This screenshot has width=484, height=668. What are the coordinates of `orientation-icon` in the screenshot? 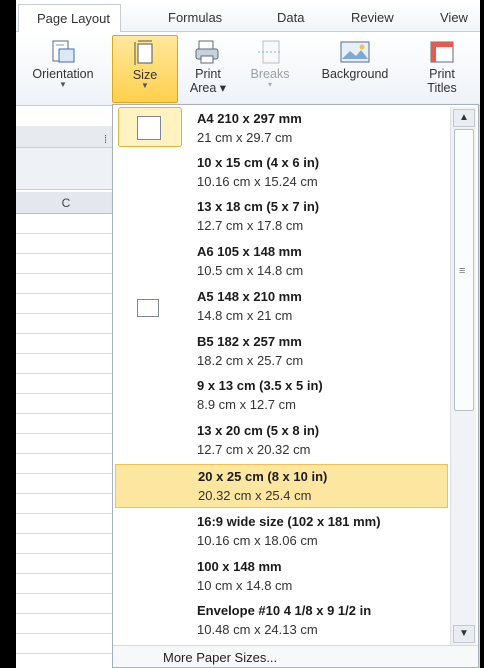 It's located at (63, 51).